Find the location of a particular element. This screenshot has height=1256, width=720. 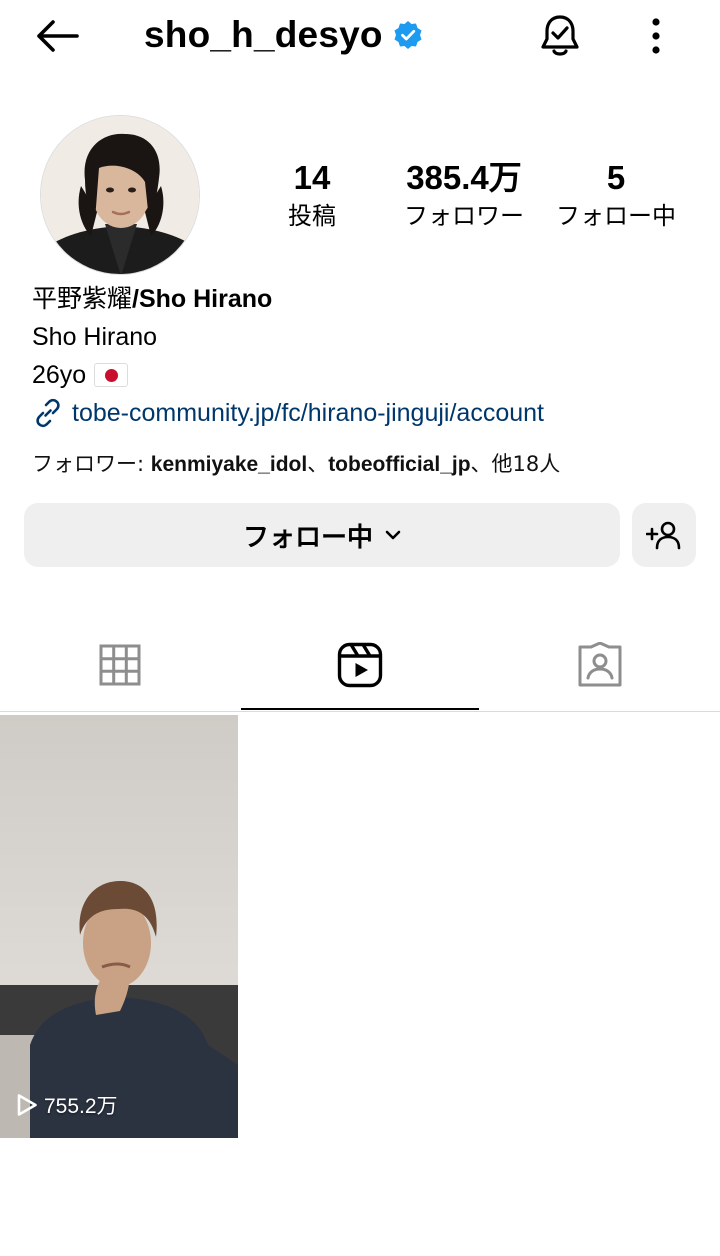

following-label: フォロー中 is located at coordinates (616, 216).